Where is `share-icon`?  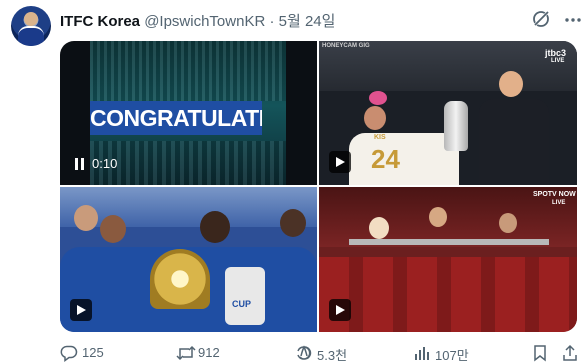
share-icon is located at coordinates (570, 353).